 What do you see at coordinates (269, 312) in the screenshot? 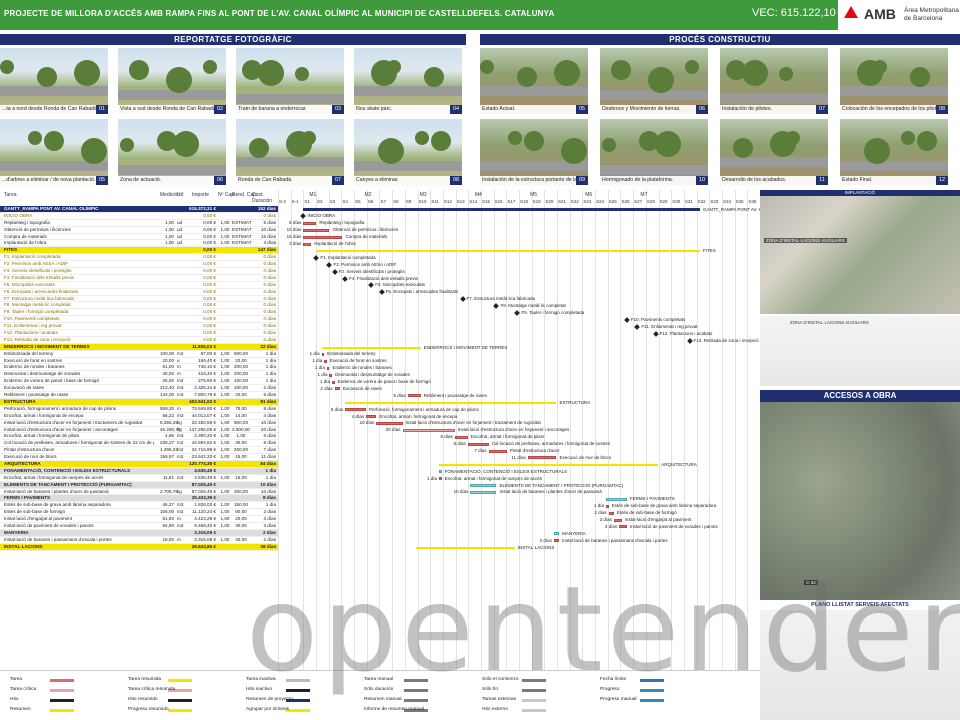
I see `gantt-cell-dur: 0 días` at bounding box center [269, 312].